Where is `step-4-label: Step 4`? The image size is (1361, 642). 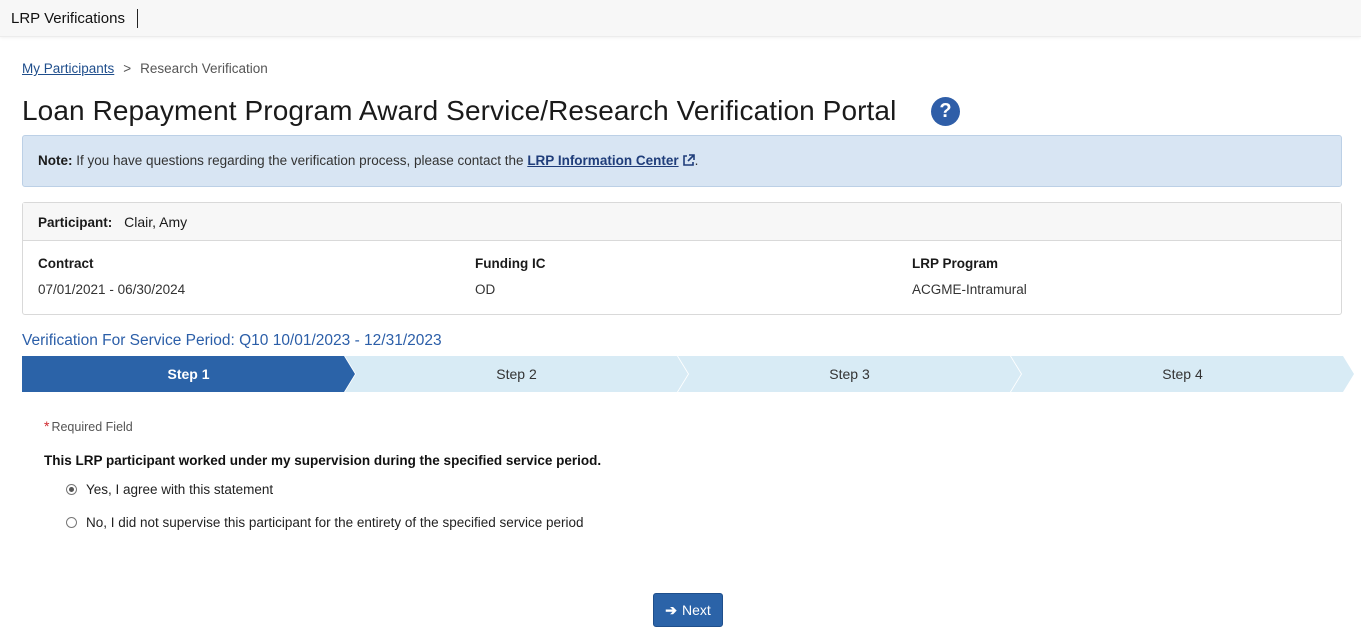
step-4-label: Step 4 is located at coordinates (1182, 374).